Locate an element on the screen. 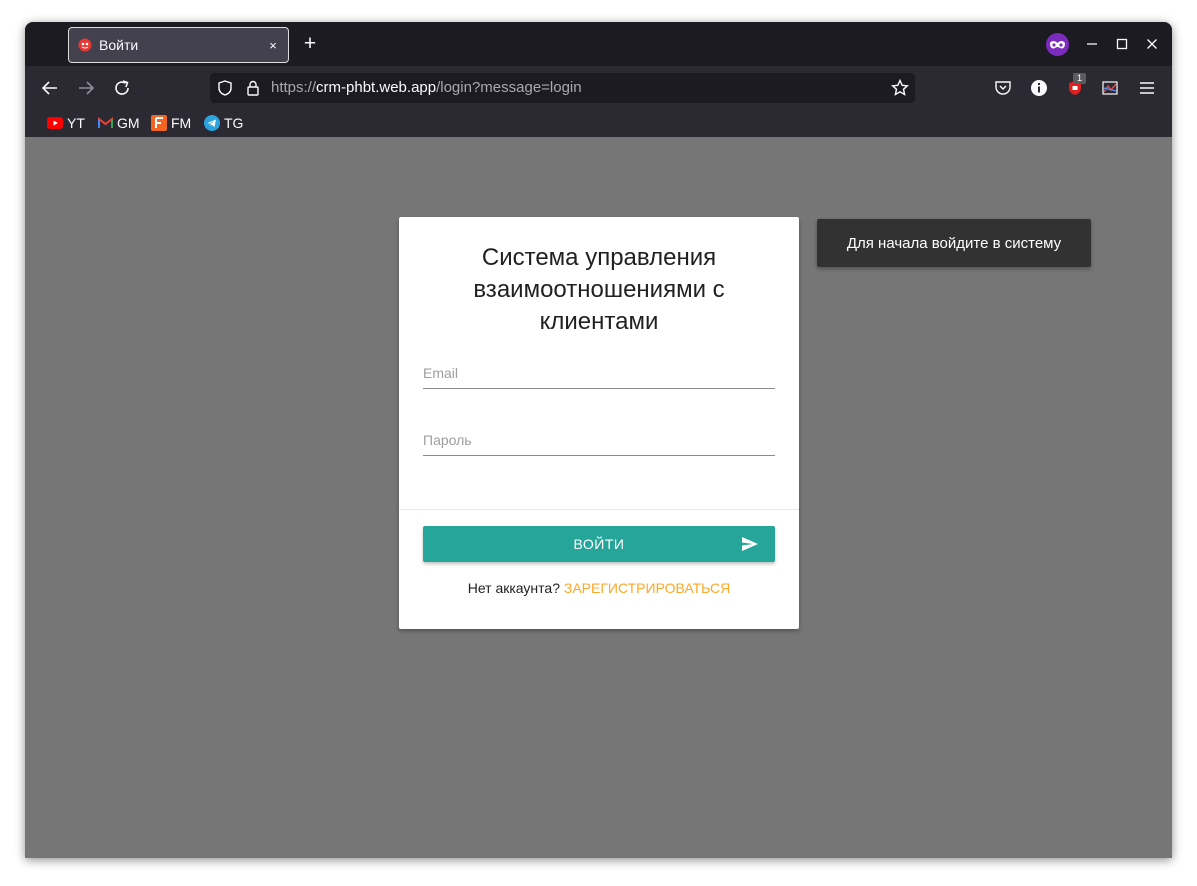 The width and height of the screenshot is (1197, 886). bookmark-star-icon is located at coordinates (900, 88).